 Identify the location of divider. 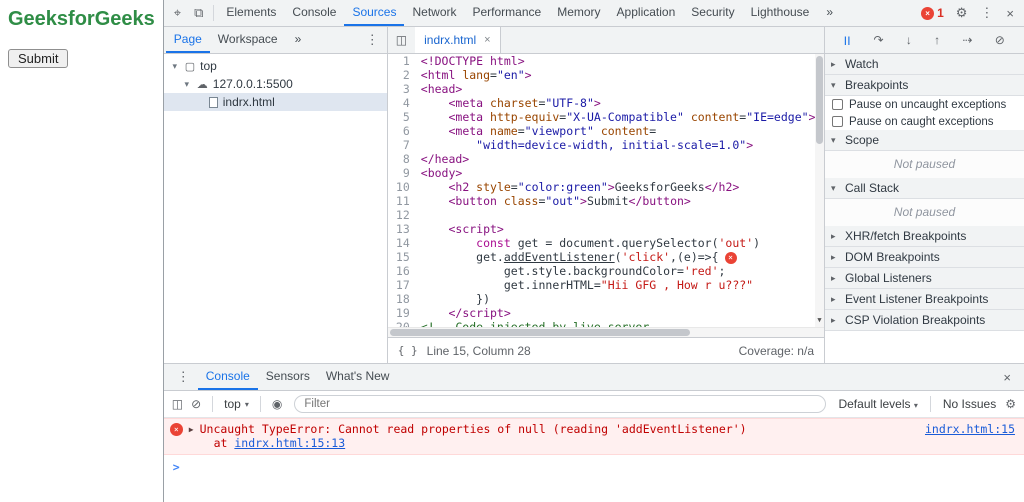
(213, 404).